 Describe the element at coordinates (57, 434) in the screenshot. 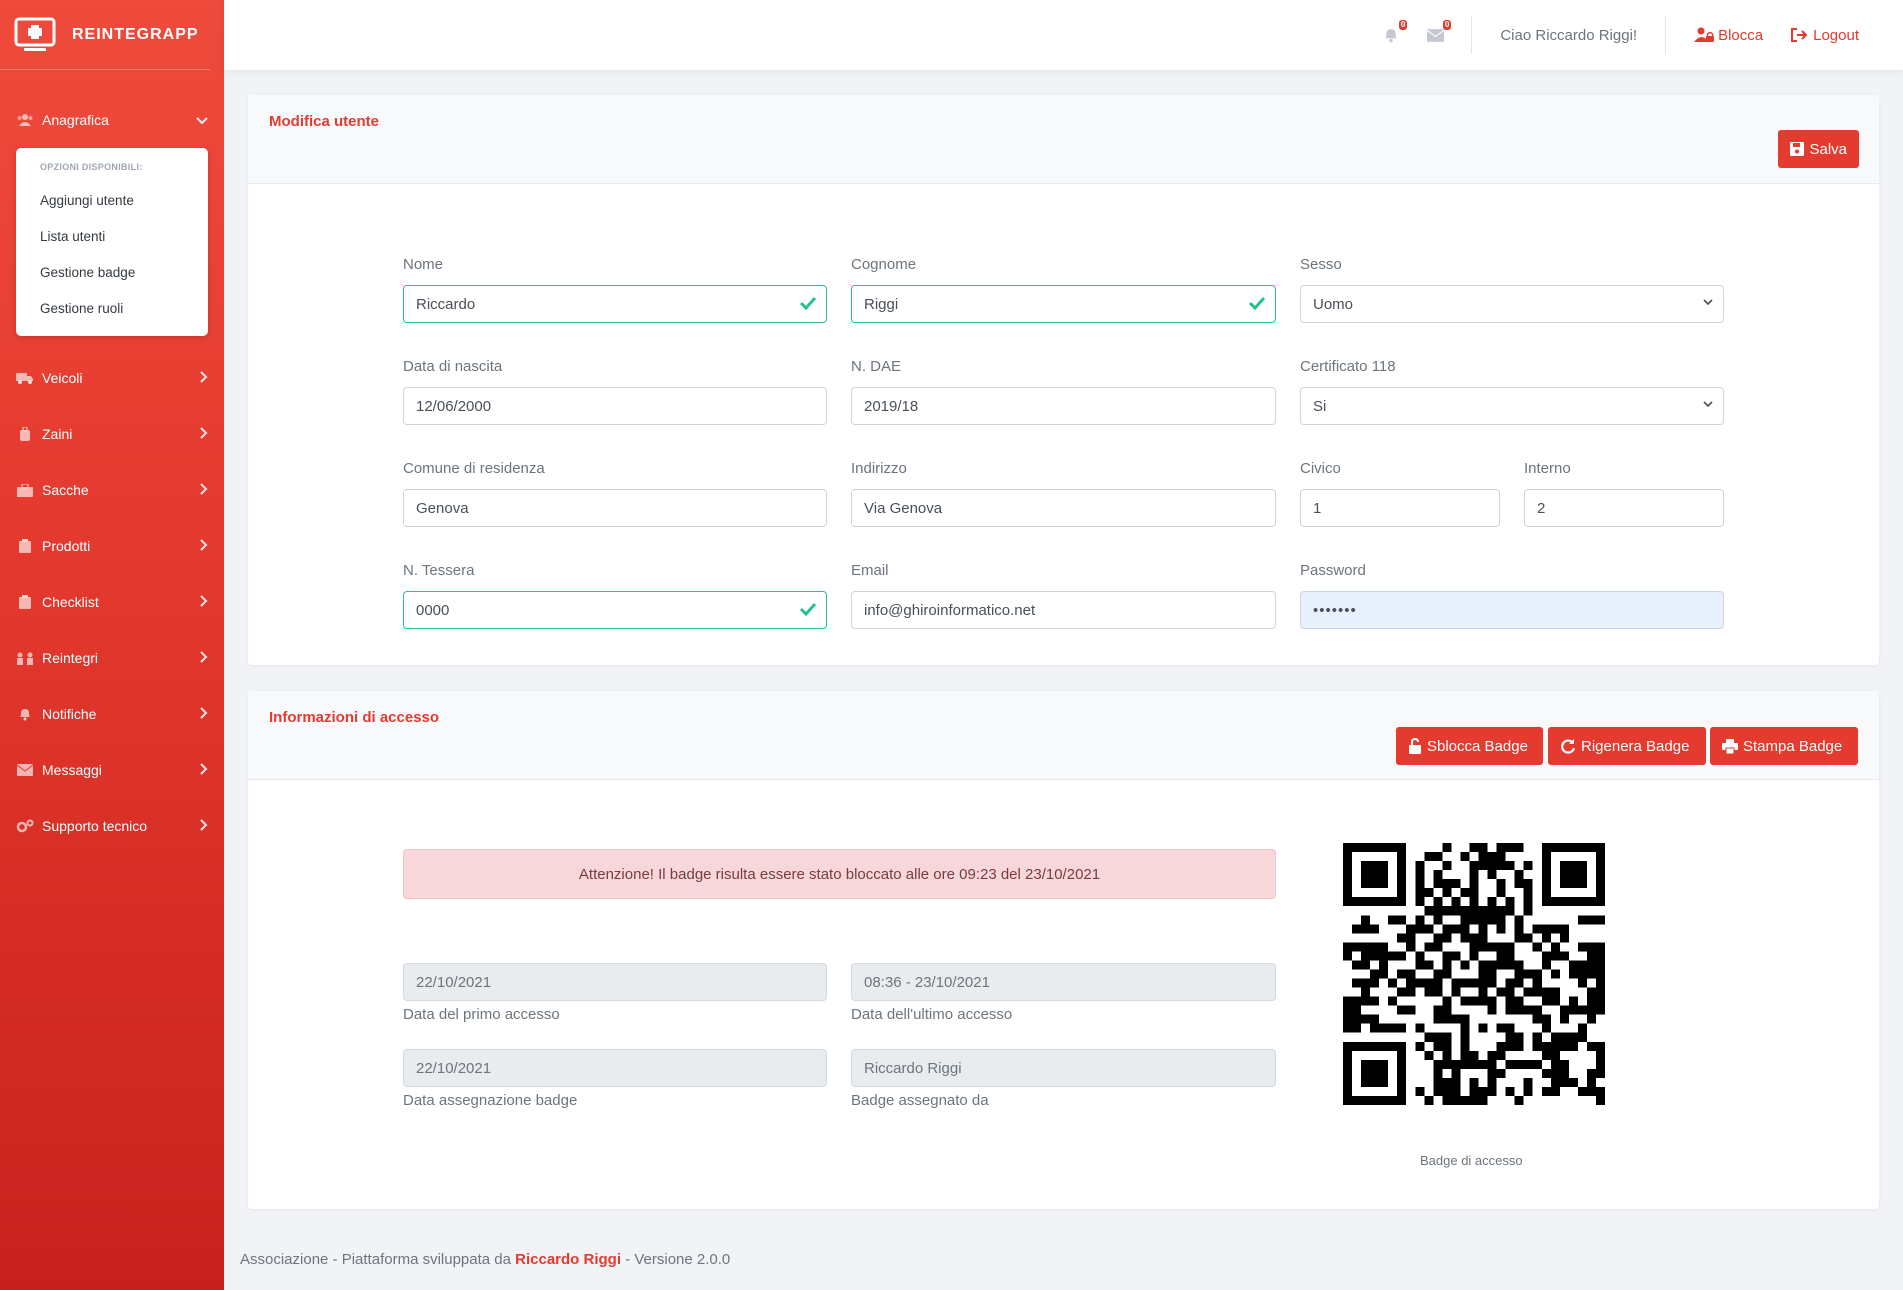

I see `sidebar-item-label: Zaini` at that location.